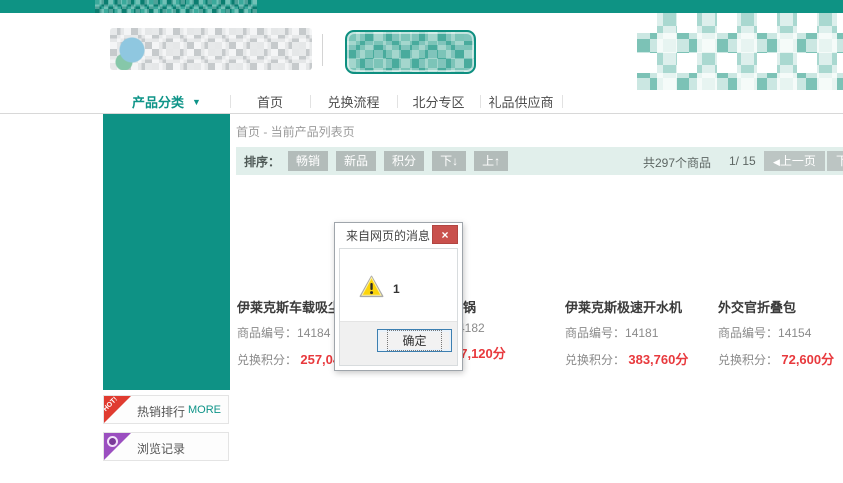 This screenshot has height=483, width=843. I want to click on main-nav: 产品分类 ▼ 首页 兑换流程 北分专区 礼品供应商, so click(421, 102).